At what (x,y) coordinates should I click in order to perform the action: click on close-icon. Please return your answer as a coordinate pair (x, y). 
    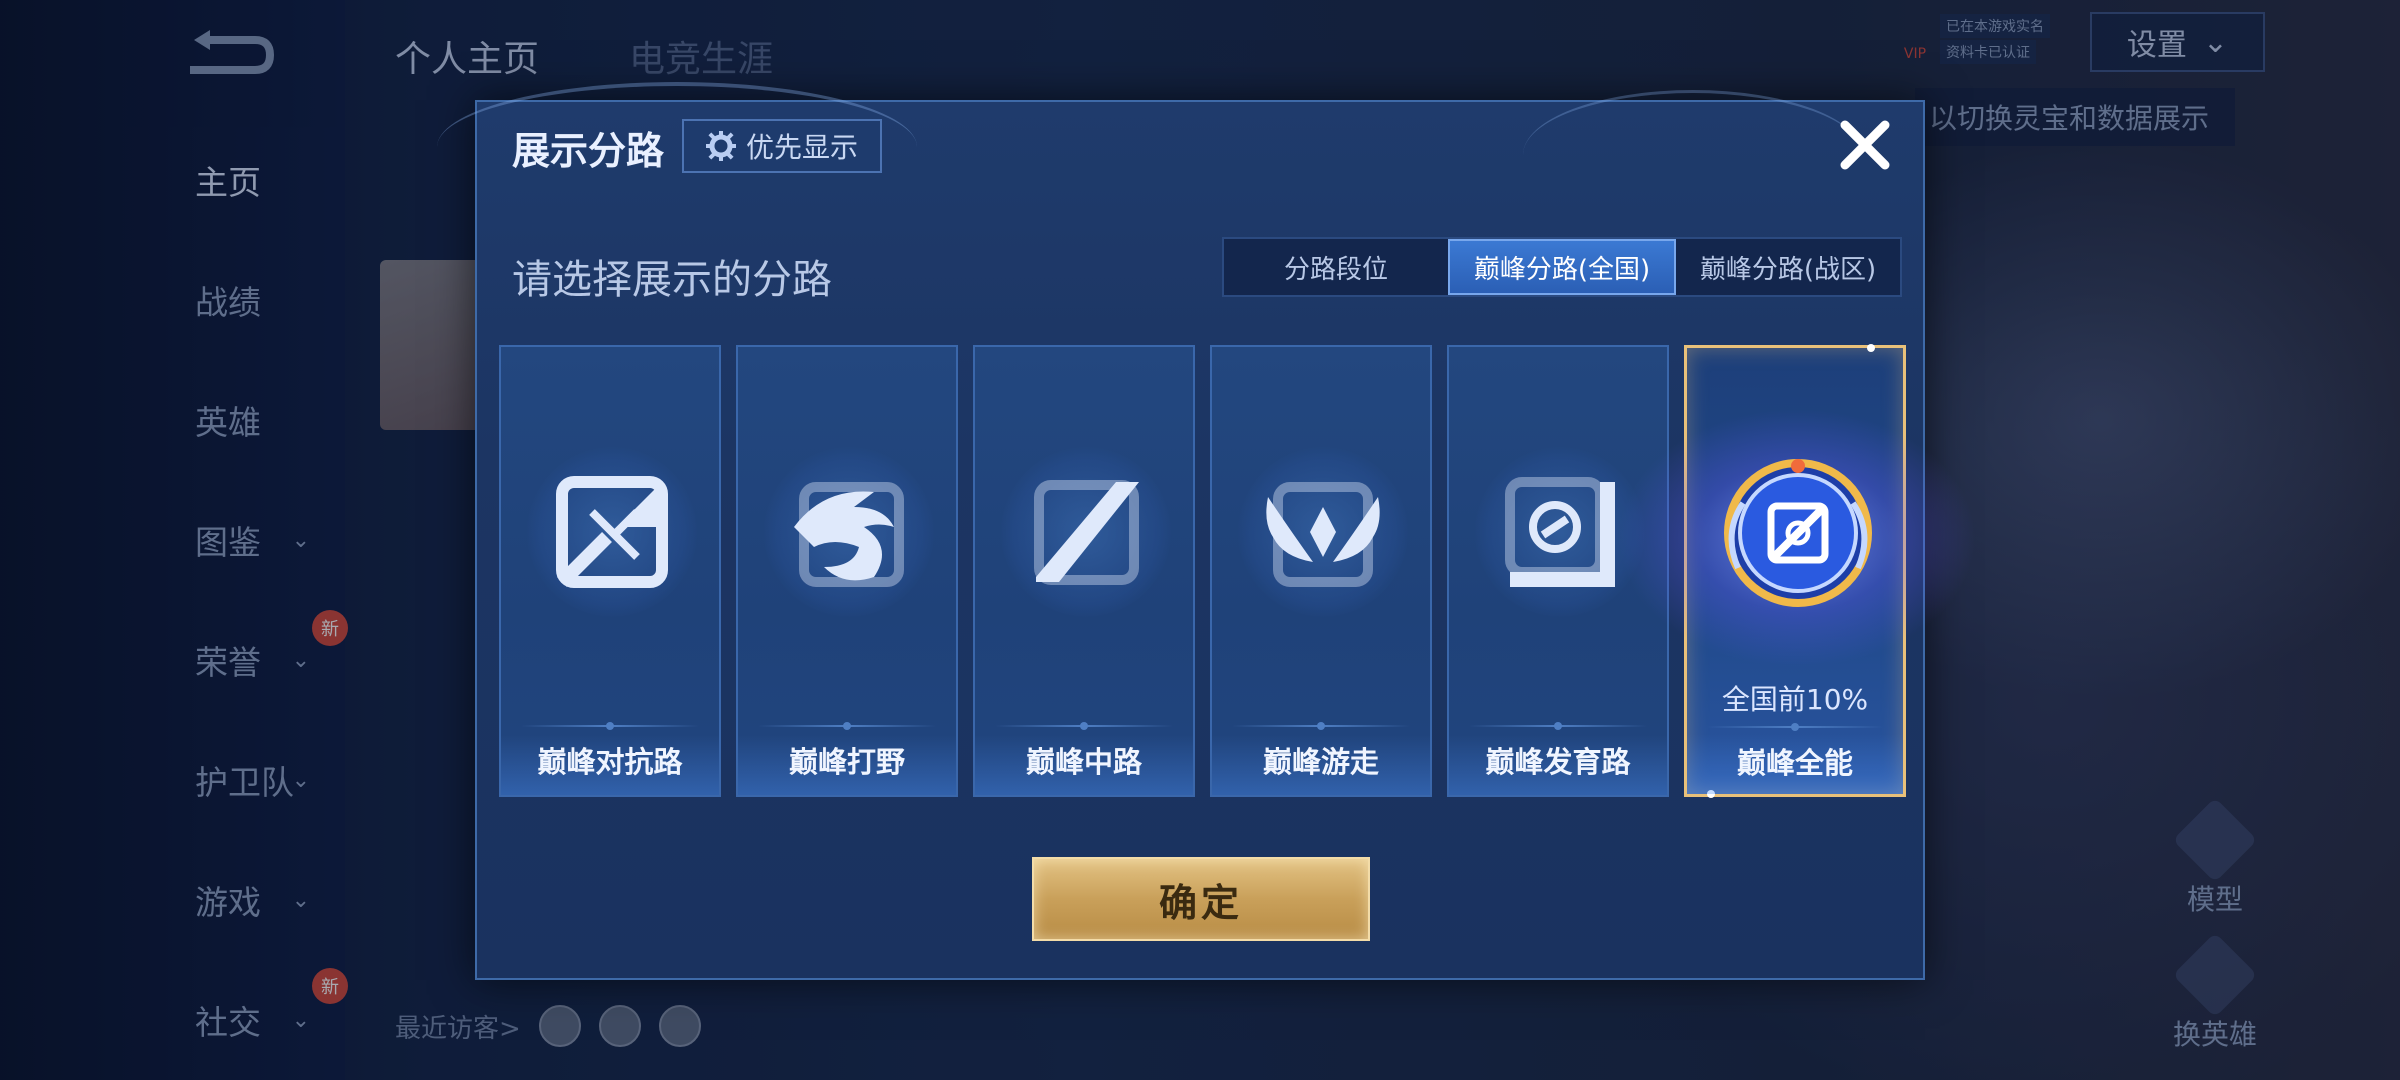
    Looking at the image, I should click on (1865, 145).